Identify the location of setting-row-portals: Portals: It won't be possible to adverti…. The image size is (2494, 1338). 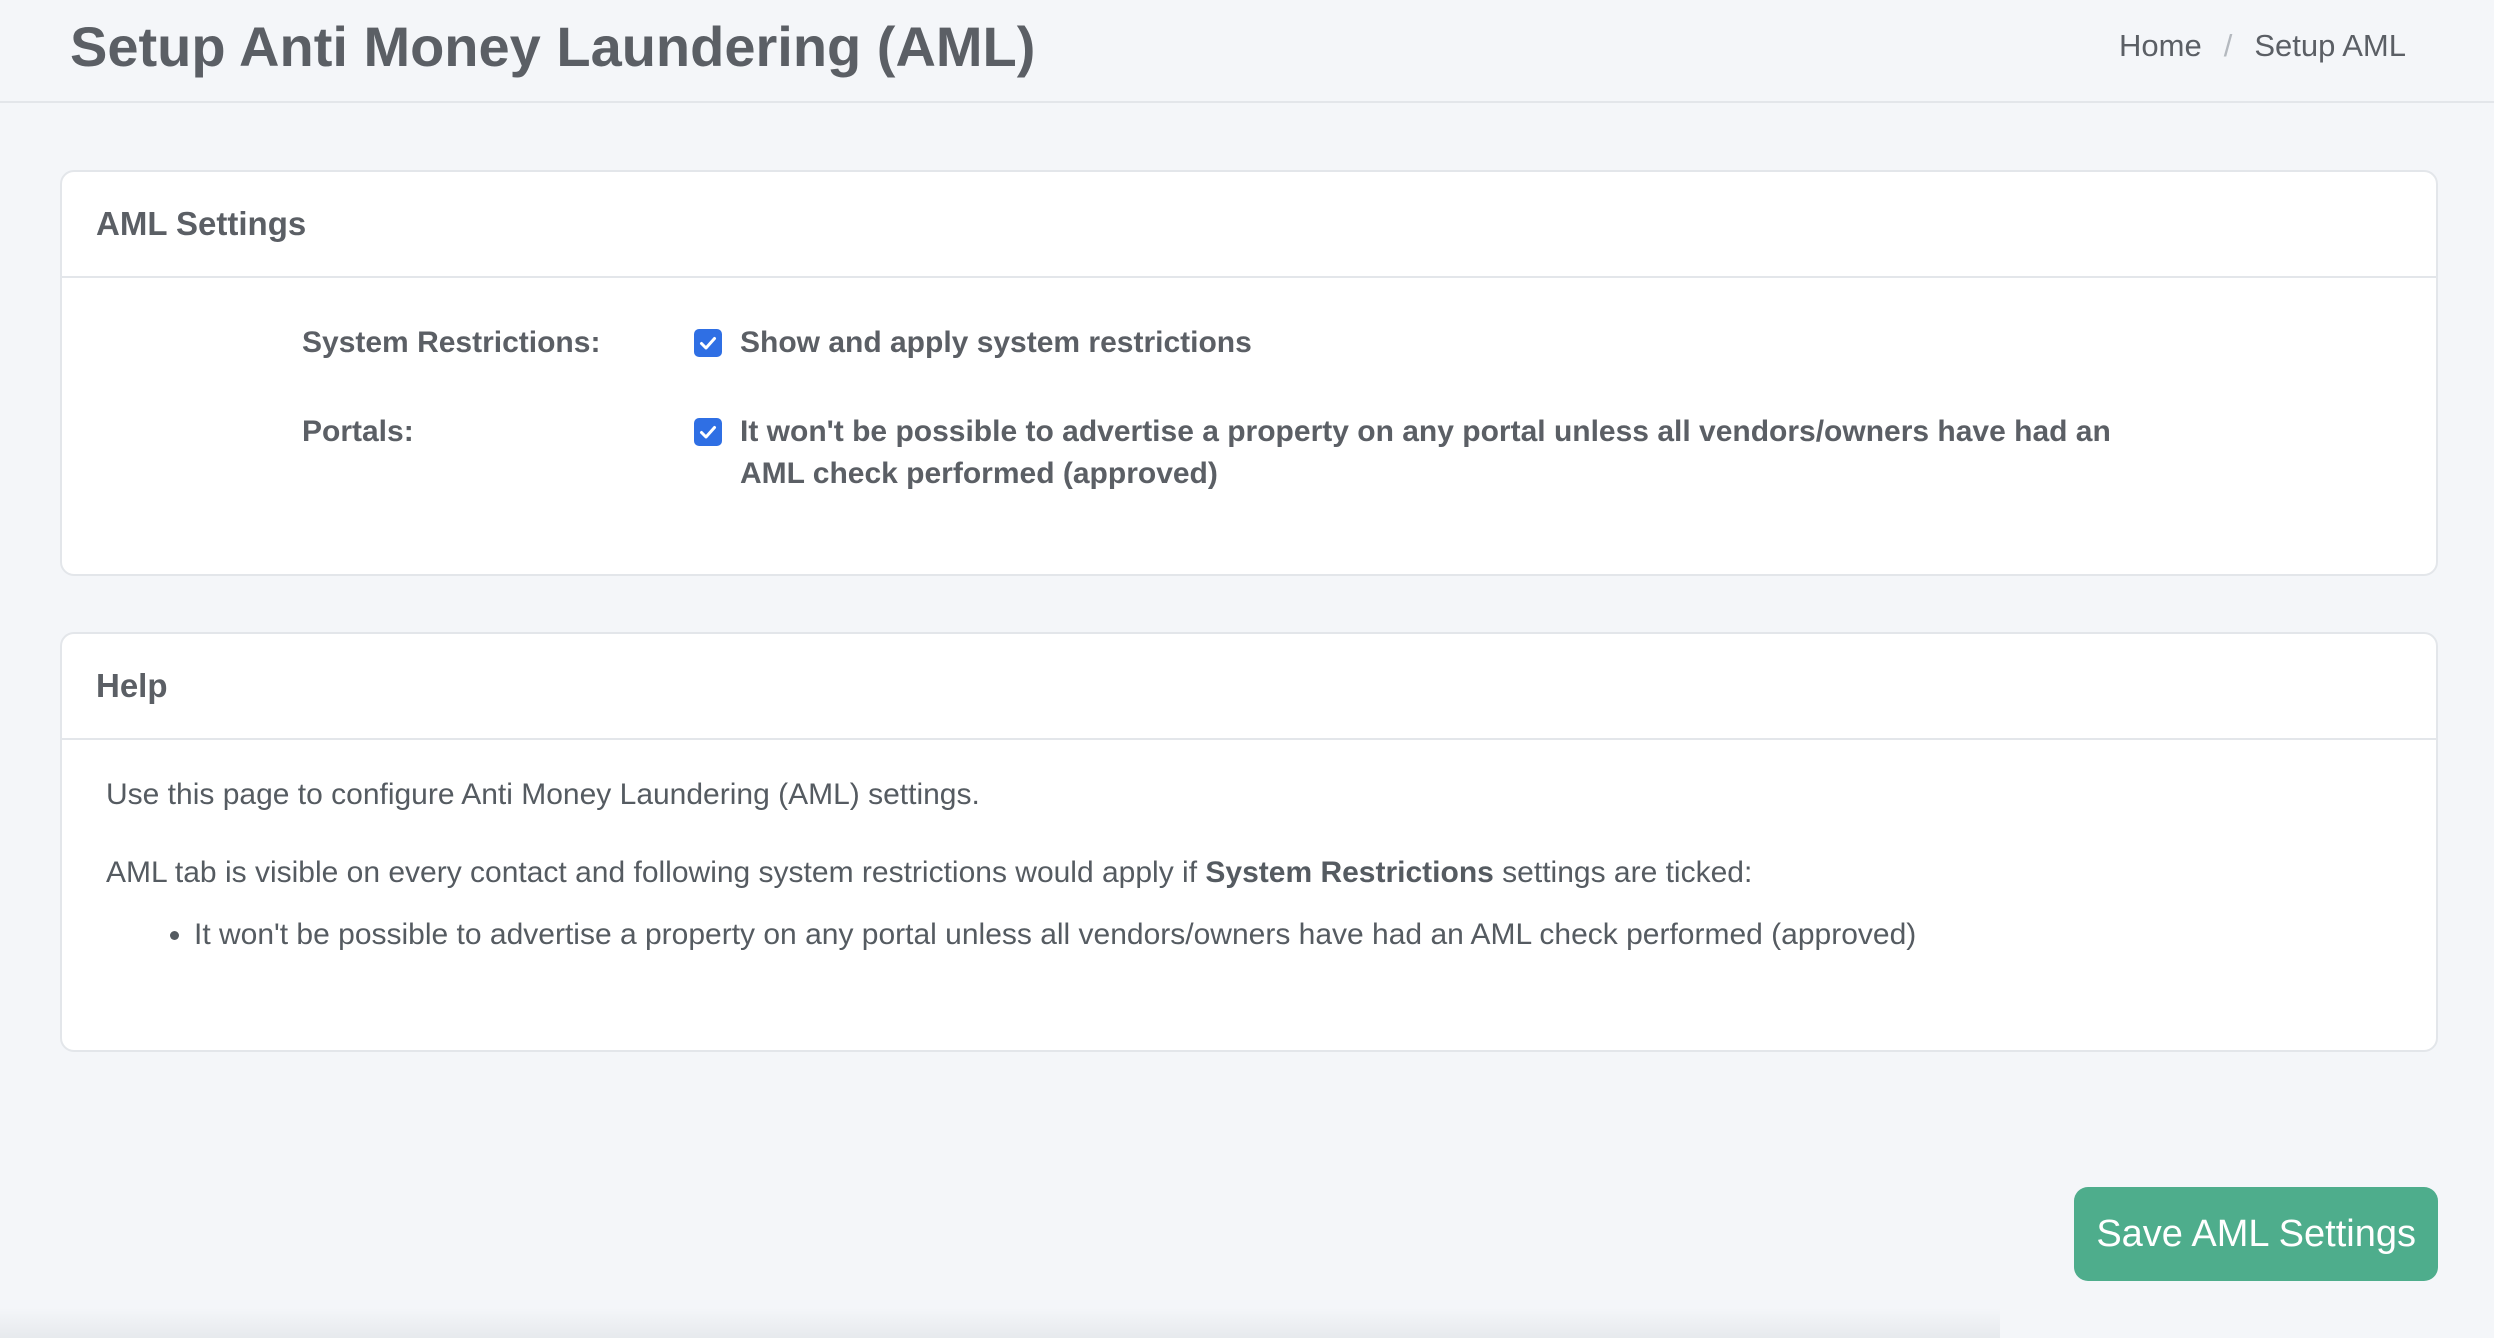
(1231, 453).